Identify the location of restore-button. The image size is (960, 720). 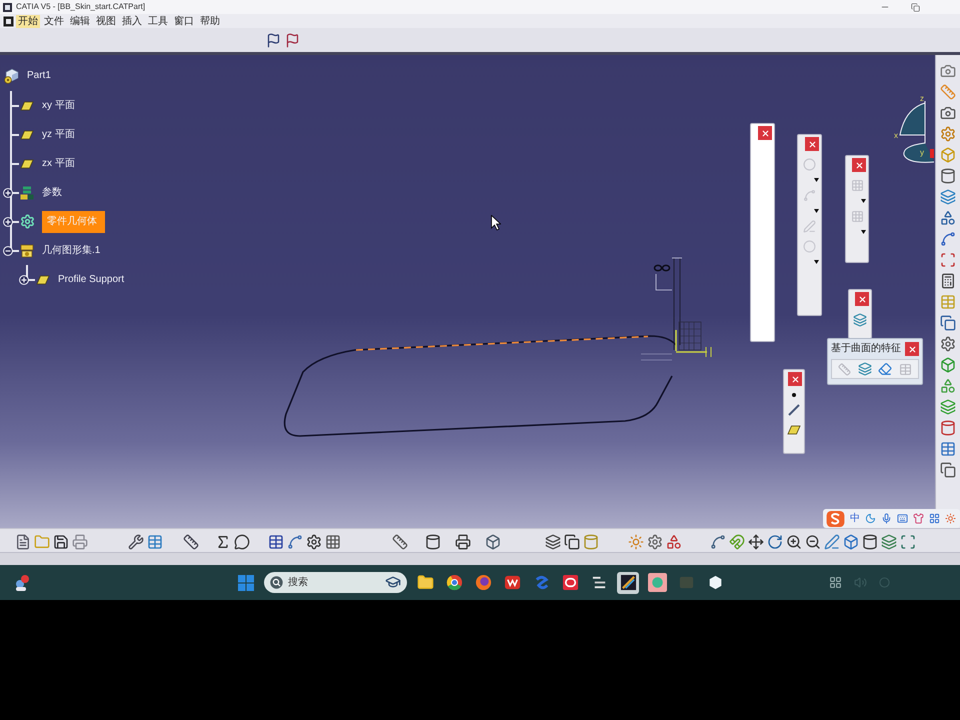
(915, 7).